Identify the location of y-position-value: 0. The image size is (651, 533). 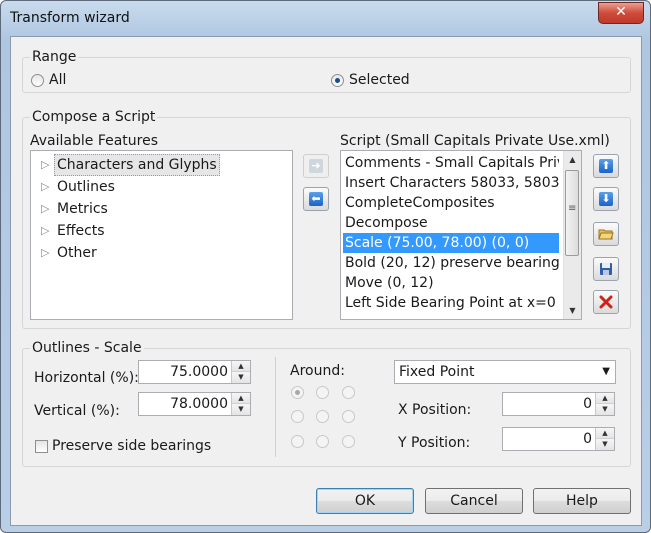
(587, 439).